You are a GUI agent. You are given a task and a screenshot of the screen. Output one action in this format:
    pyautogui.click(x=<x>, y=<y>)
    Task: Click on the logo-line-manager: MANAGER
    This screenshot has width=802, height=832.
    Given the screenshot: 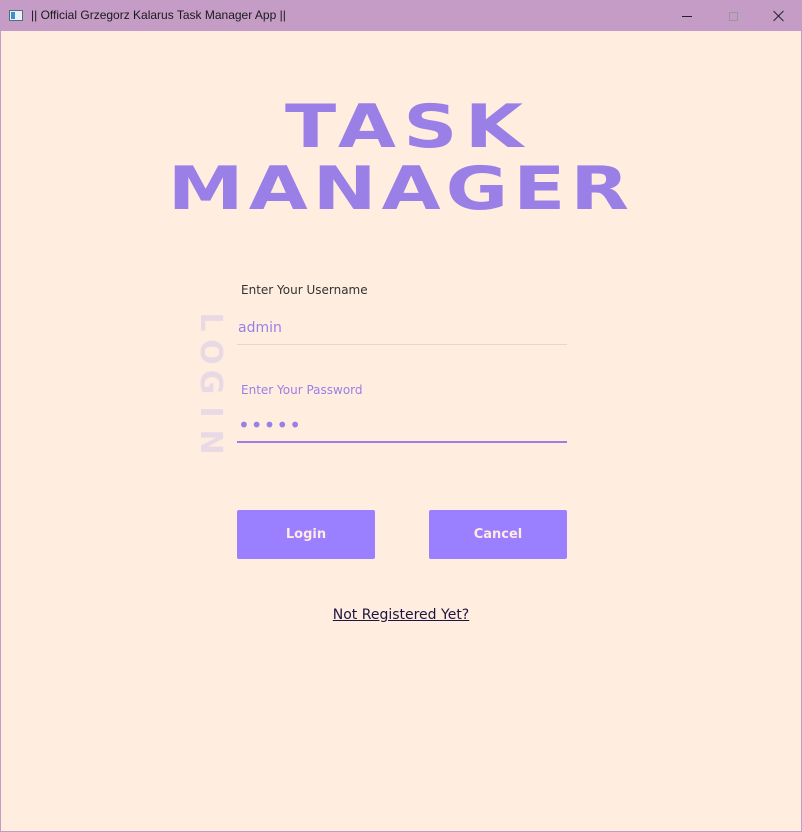 What is the action you would take?
    pyautogui.click(x=401, y=189)
    